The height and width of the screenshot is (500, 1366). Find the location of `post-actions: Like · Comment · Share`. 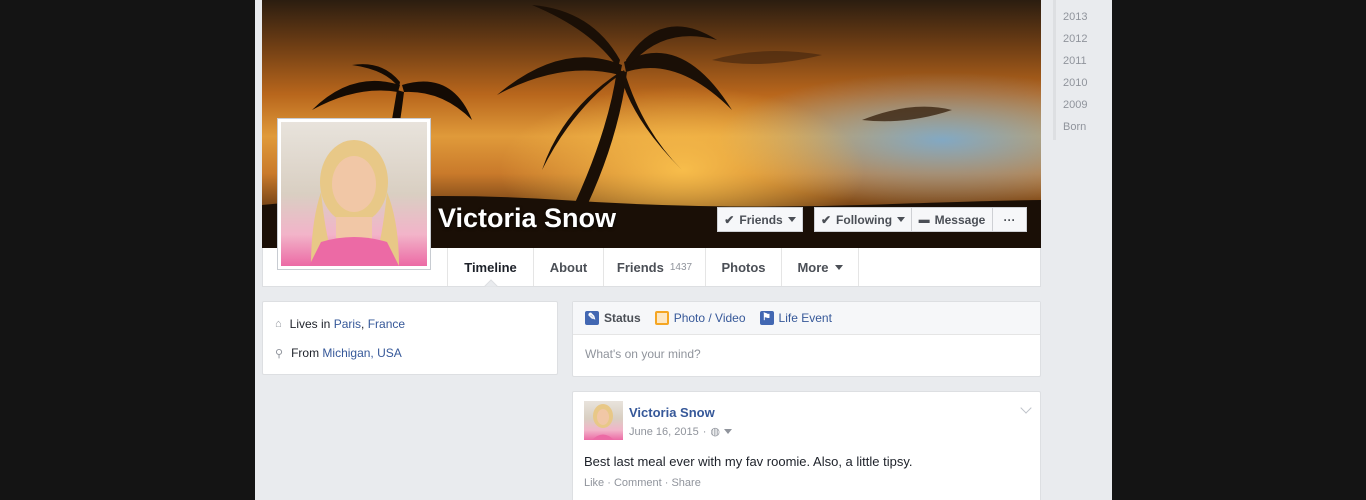

post-actions: Like · Comment · Share is located at coordinates (642, 483).